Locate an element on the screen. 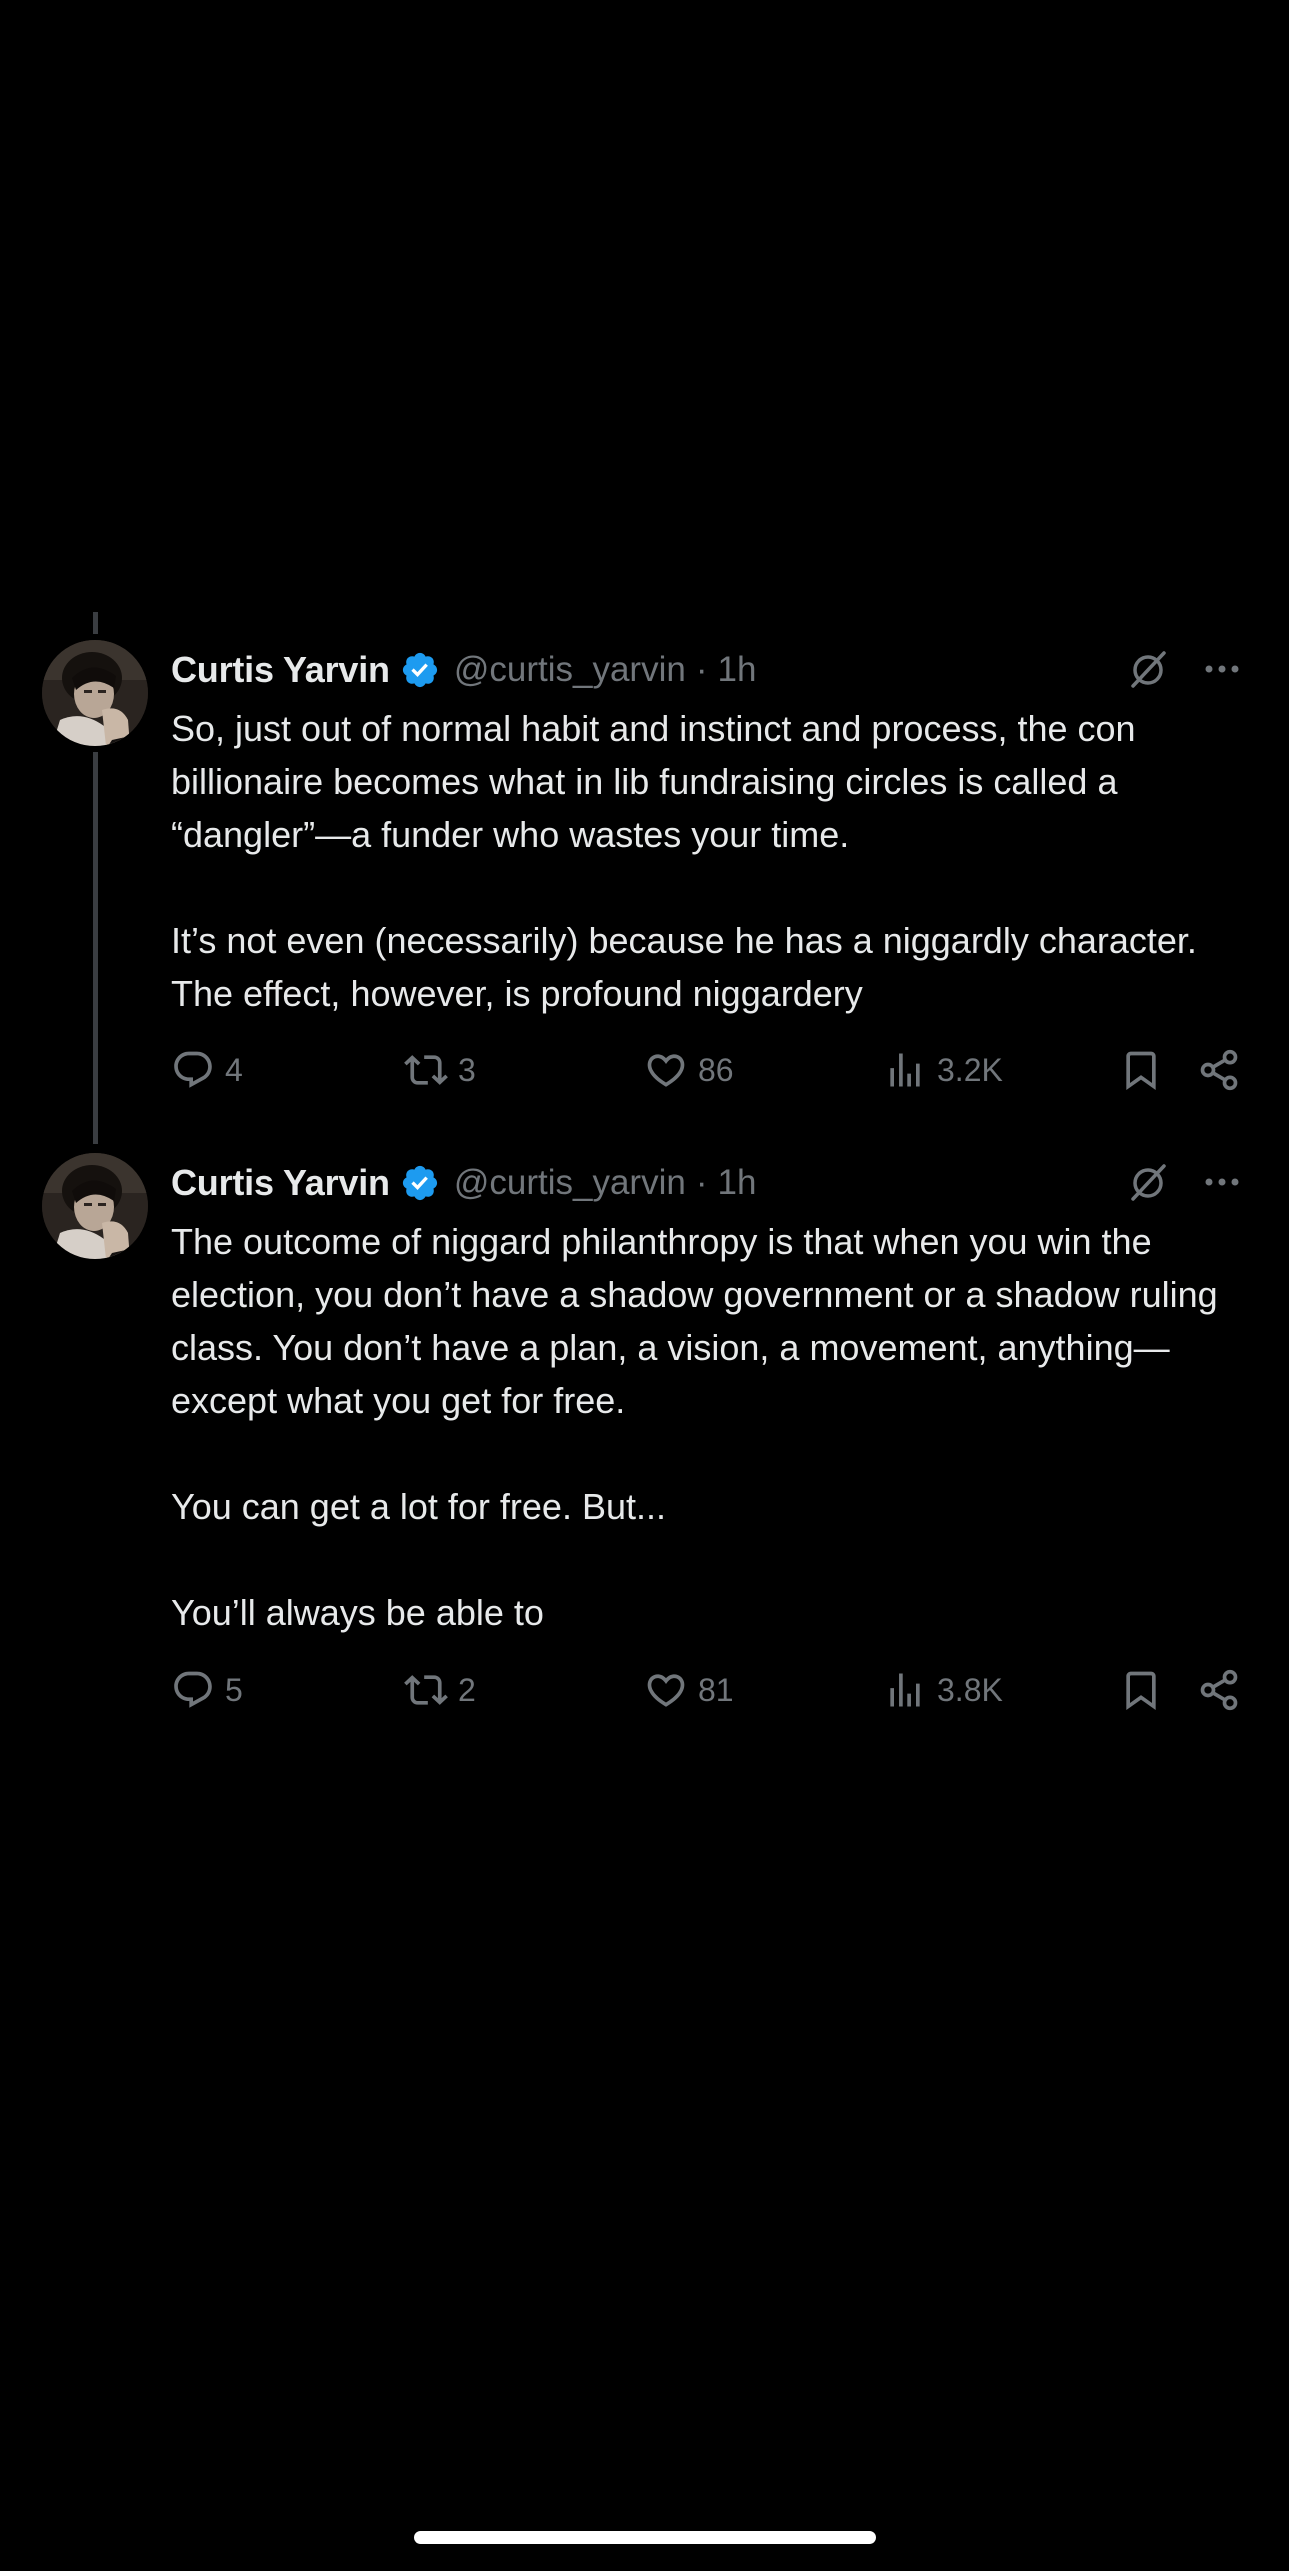 This screenshot has height=2571, width=1289. views-button: 3.2K is located at coordinates (943, 1070).